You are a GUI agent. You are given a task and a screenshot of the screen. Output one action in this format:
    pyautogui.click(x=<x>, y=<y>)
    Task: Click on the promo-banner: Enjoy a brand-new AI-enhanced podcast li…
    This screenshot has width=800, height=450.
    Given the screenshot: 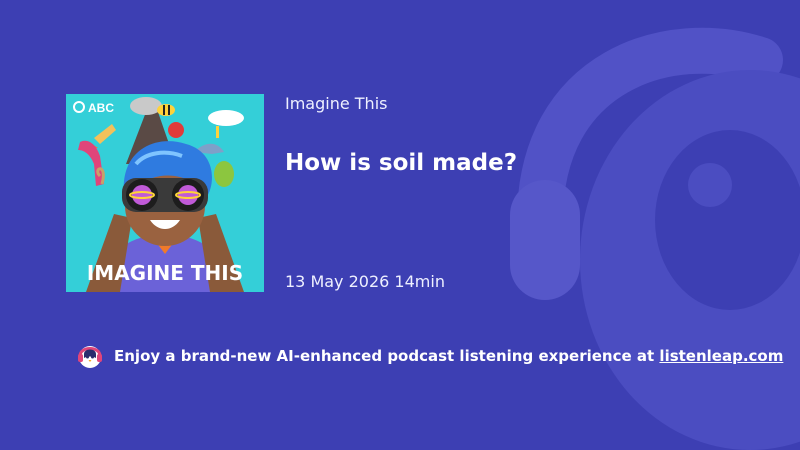 What is the action you would take?
    pyautogui.click(x=429, y=356)
    